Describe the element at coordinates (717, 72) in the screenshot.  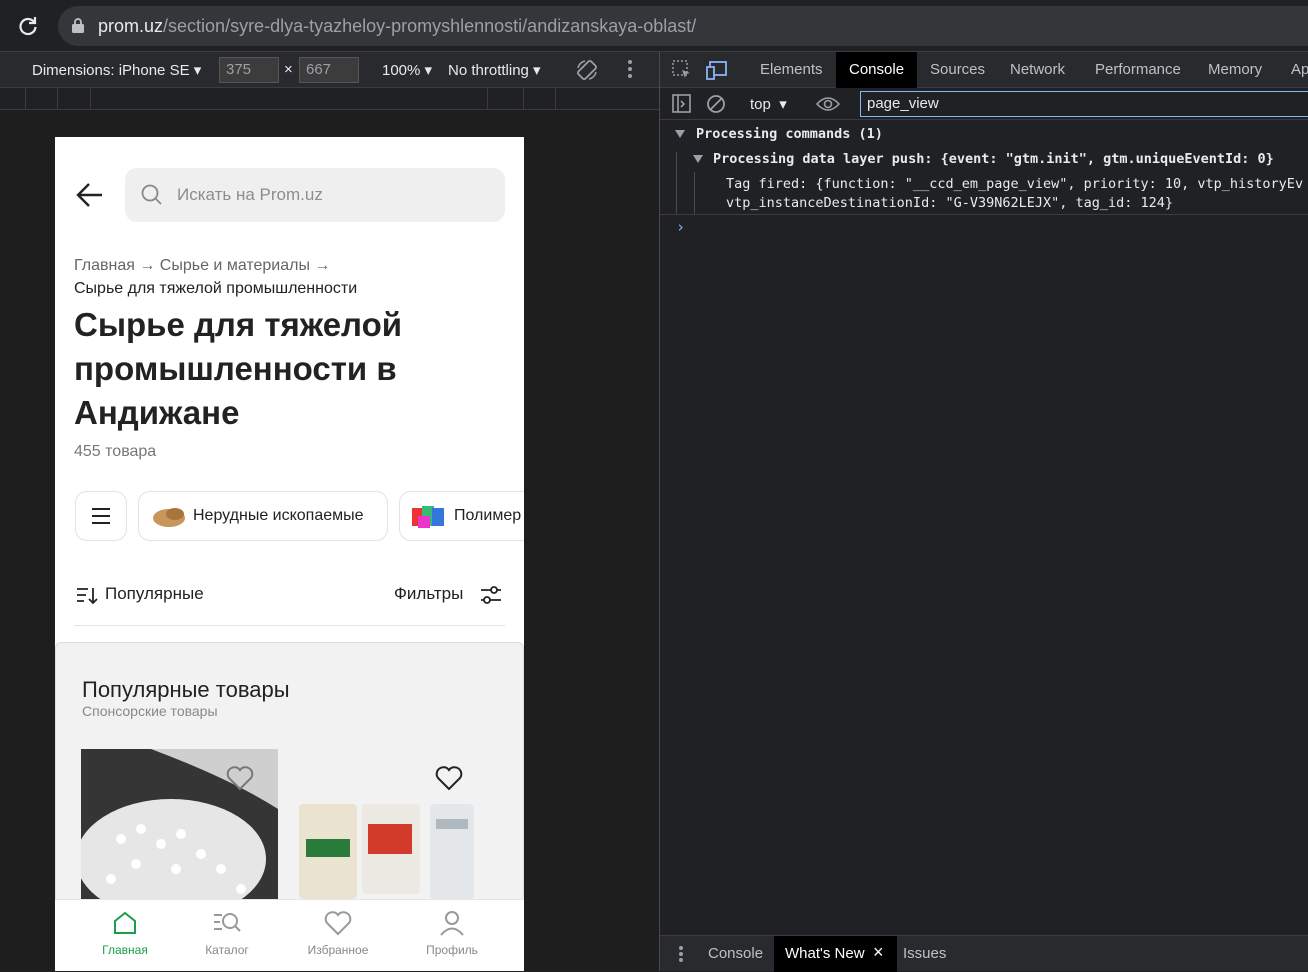
I see `device-toggle-icon` at that location.